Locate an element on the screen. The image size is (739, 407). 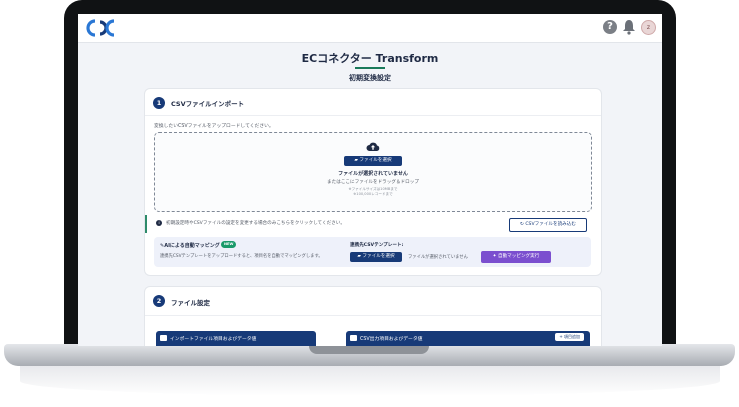
template-select-button: ▰ ファイルを選択 is located at coordinates (376, 257).